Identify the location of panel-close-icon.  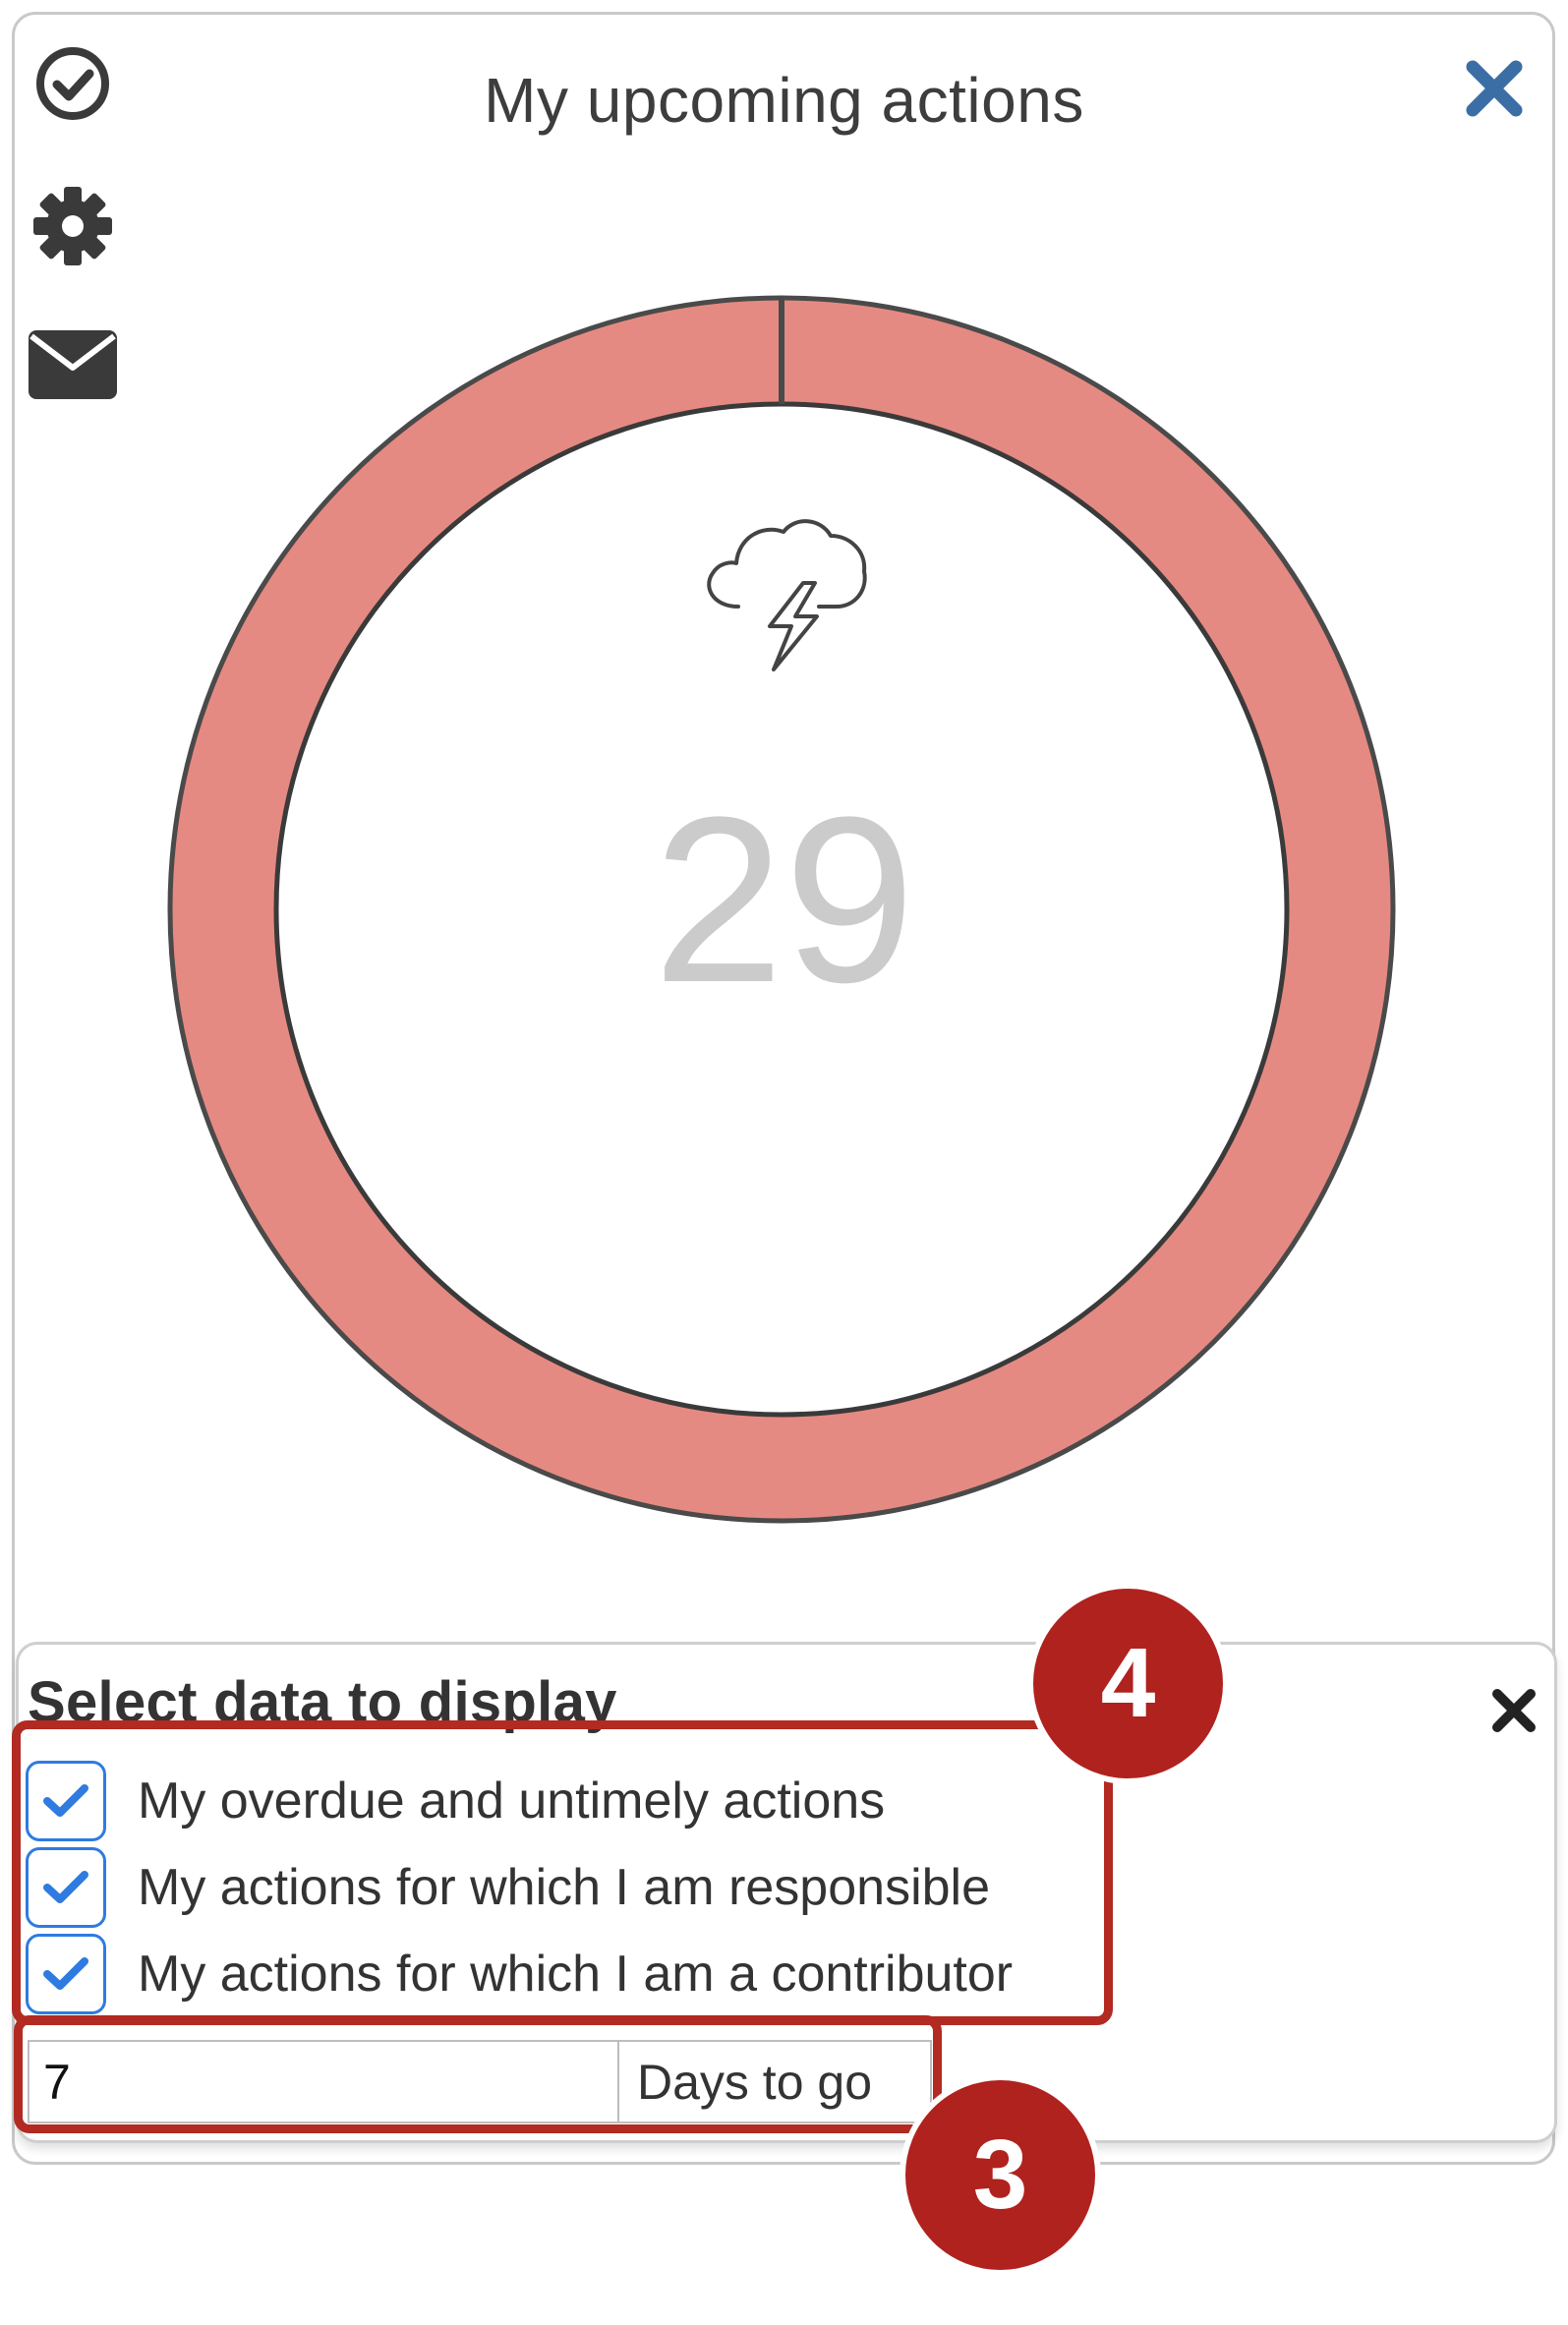
(1514, 1710).